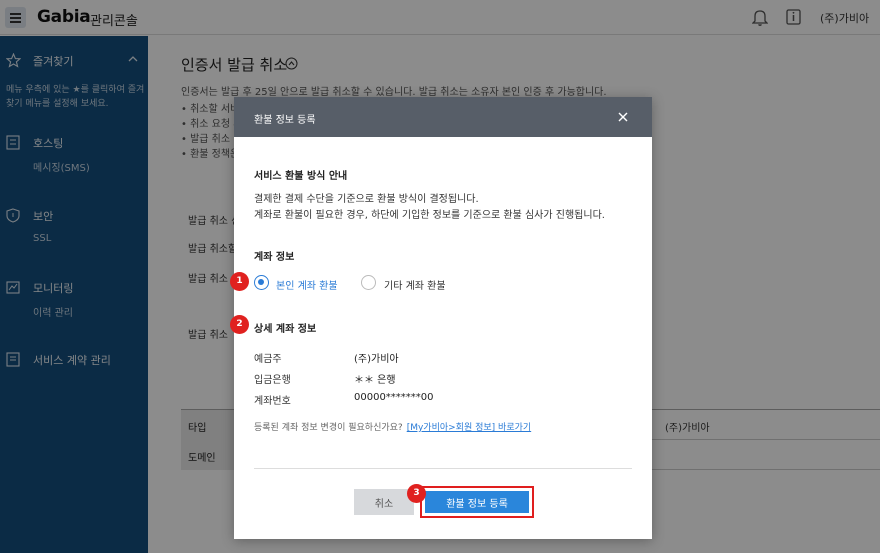 This screenshot has width=880, height=553. What do you see at coordinates (285, 329) in the screenshot?
I see `account-detail-title: 상세 계좌 정보` at bounding box center [285, 329].